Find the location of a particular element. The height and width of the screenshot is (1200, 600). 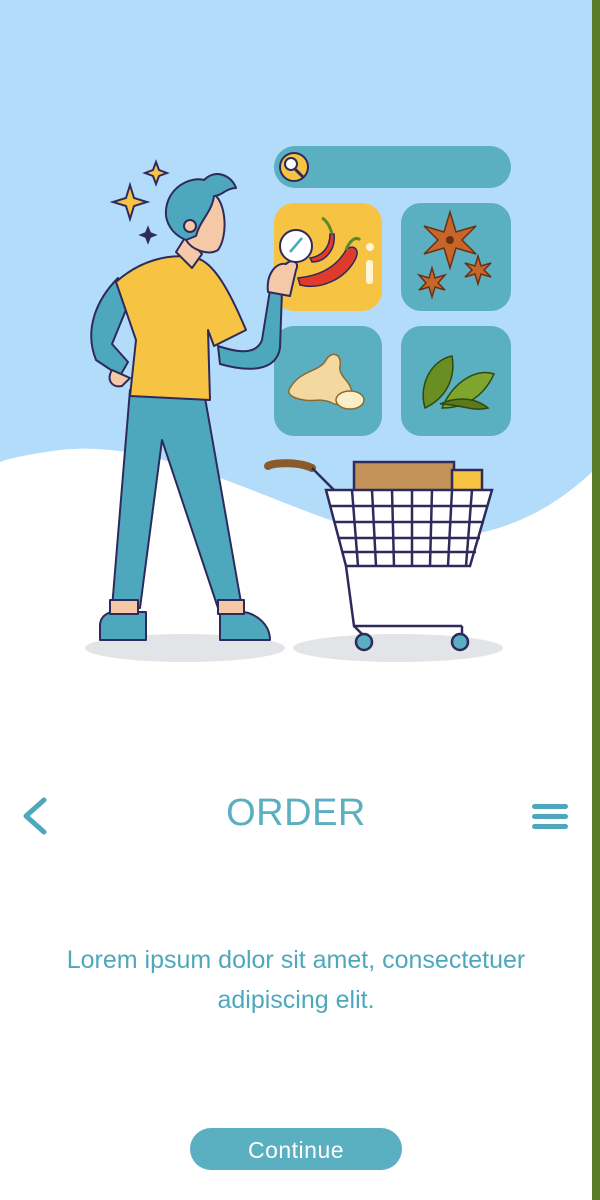

navigation-bar: ORDER is located at coordinates (296, 815).